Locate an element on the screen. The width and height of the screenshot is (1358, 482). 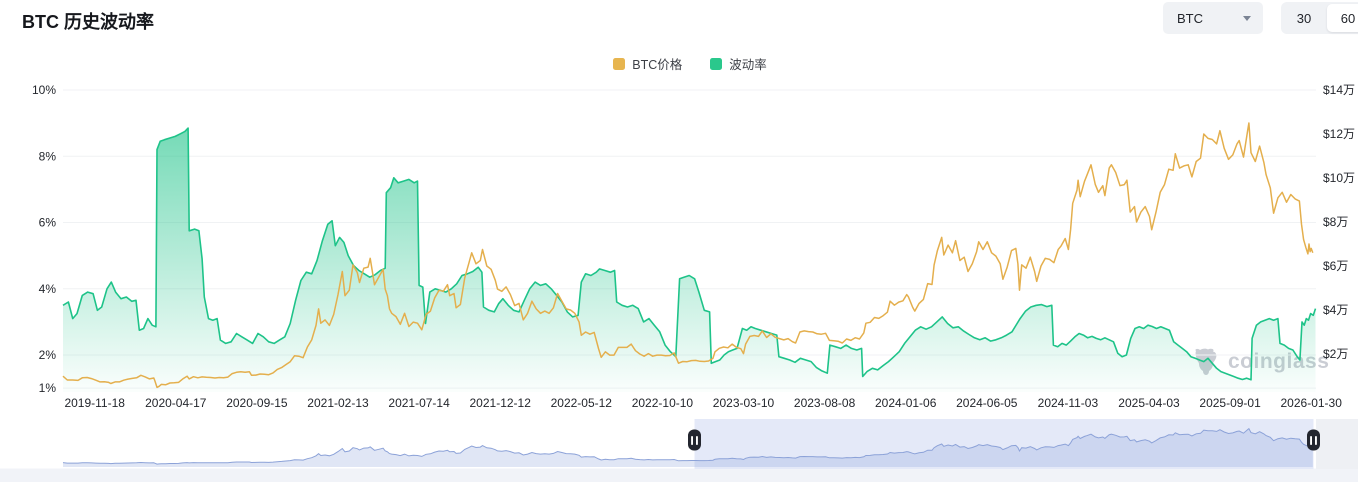
legend-item-btc-price: BTC价格 is located at coordinates (647, 63).